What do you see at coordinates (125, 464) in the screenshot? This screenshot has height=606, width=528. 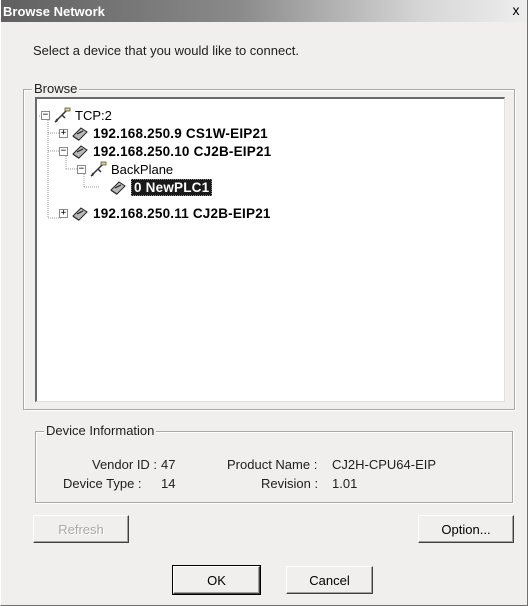 I see `vendor-id-label: Vendor ID :` at bounding box center [125, 464].